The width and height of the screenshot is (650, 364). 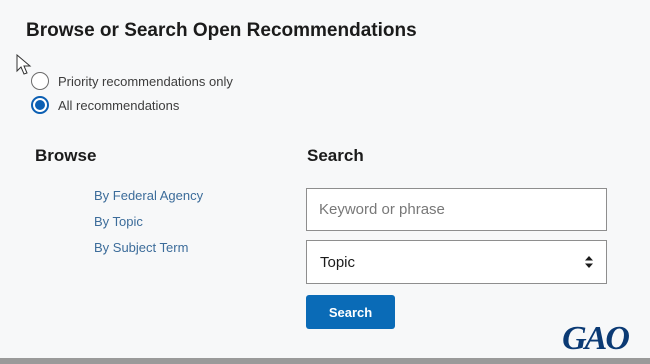 What do you see at coordinates (350, 312) in the screenshot?
I see `search-button: Search` at bounding box center [350, 312].